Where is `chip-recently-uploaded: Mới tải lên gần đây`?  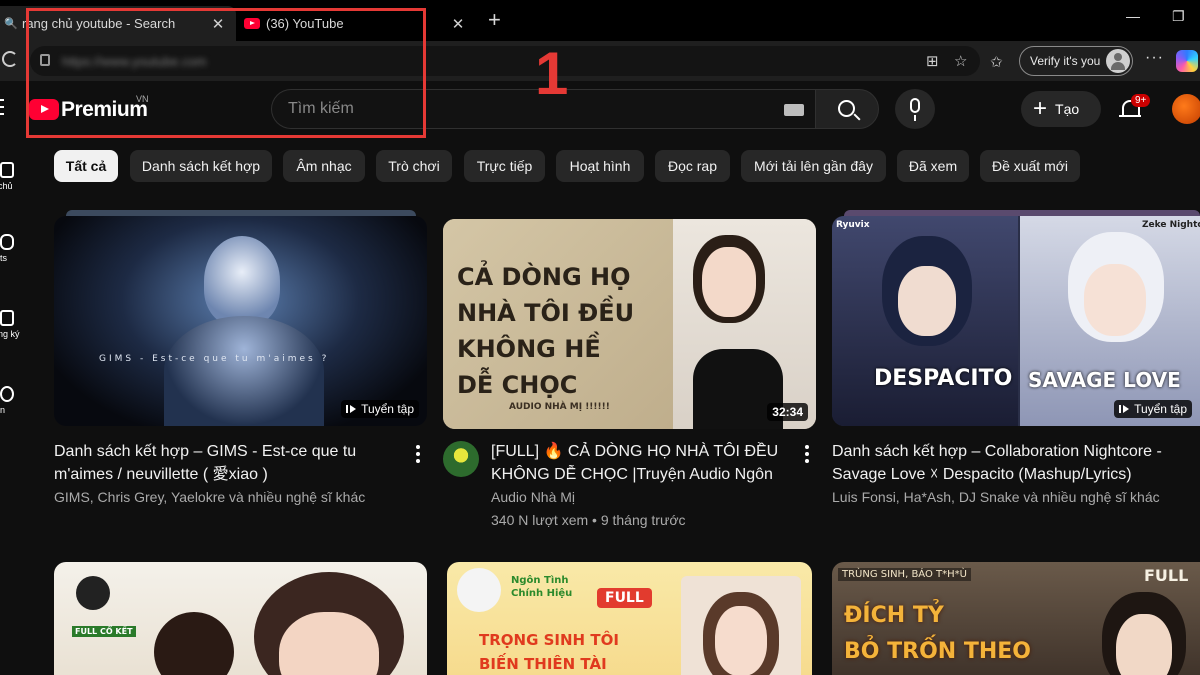
chip-recently-uploaded: Mới tải lên gần đây is located at coordinates (813, 166).